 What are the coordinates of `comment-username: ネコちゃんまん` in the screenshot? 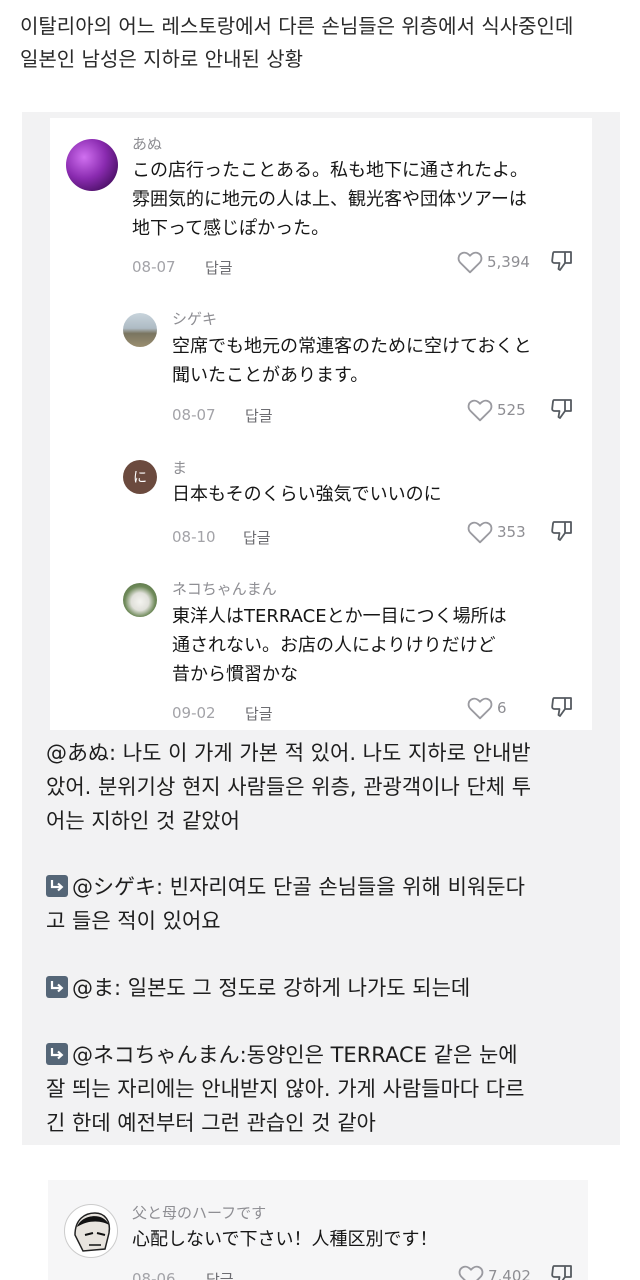 It's located at (224, 588).